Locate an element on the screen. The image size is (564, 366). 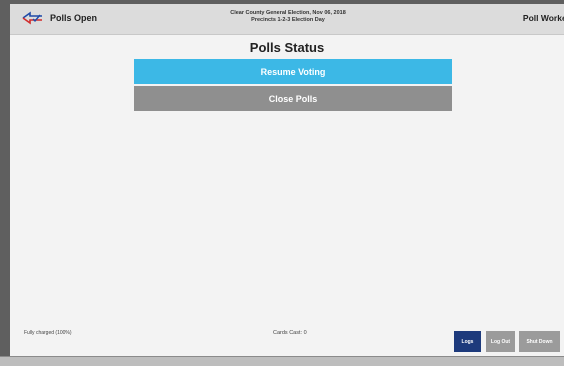
battery-status: Fully charged (100%) is located at coordinates (48, 333).